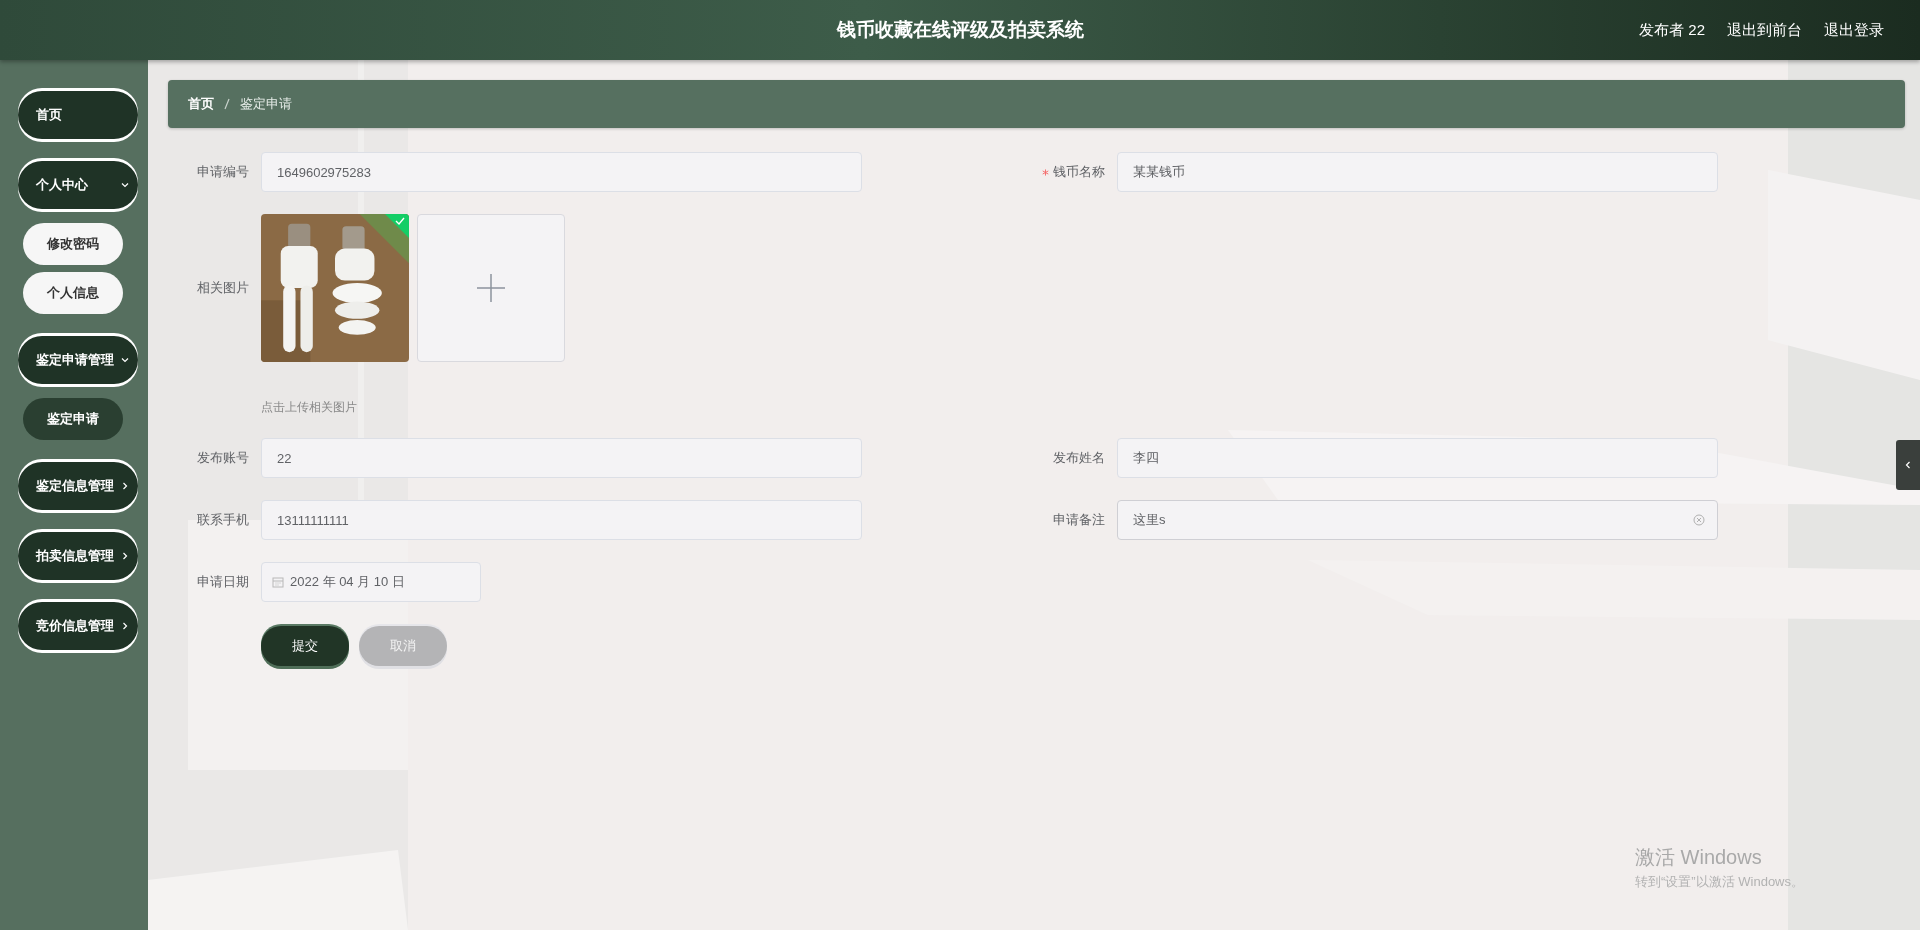  Describe the element at coordinates (78, 360) in the screenshot. I see `menu-item: 鉴定申请管理` at that location.